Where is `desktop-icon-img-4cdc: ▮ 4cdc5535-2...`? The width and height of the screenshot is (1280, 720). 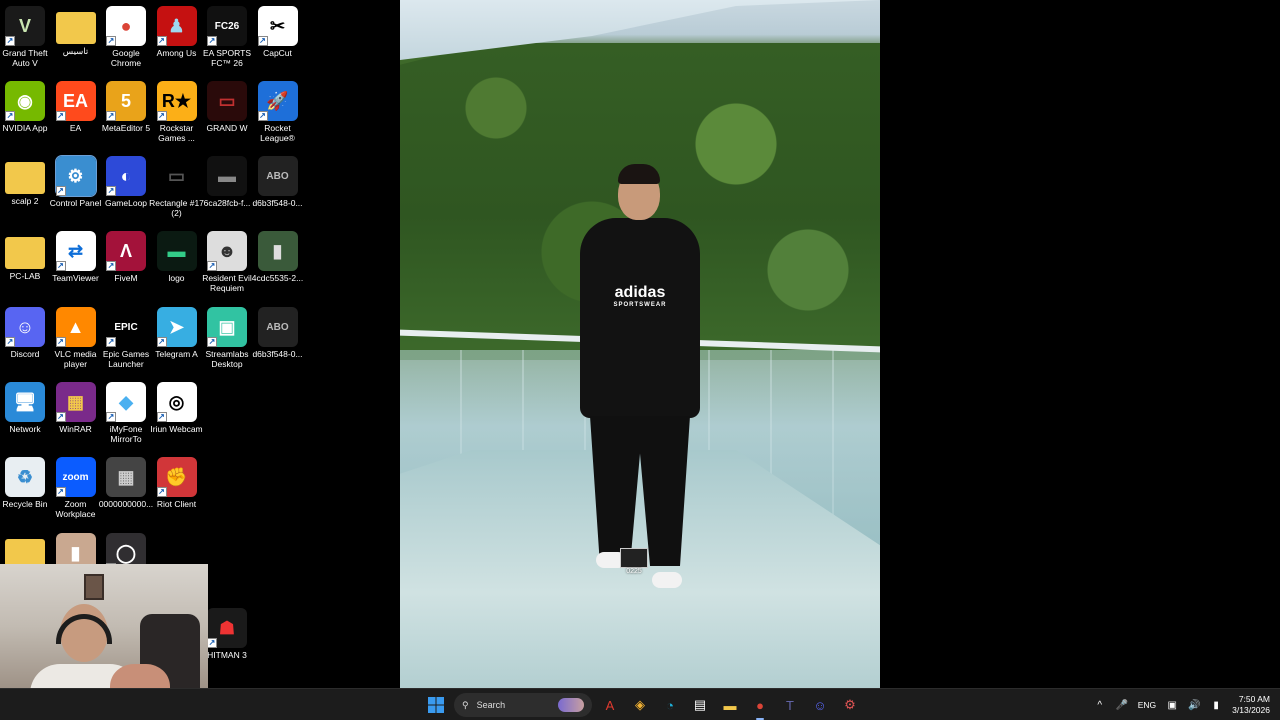
desktop-icon-img-4cdc: ▮ 4cdc5535-2... is located at coordinates (277, 257).